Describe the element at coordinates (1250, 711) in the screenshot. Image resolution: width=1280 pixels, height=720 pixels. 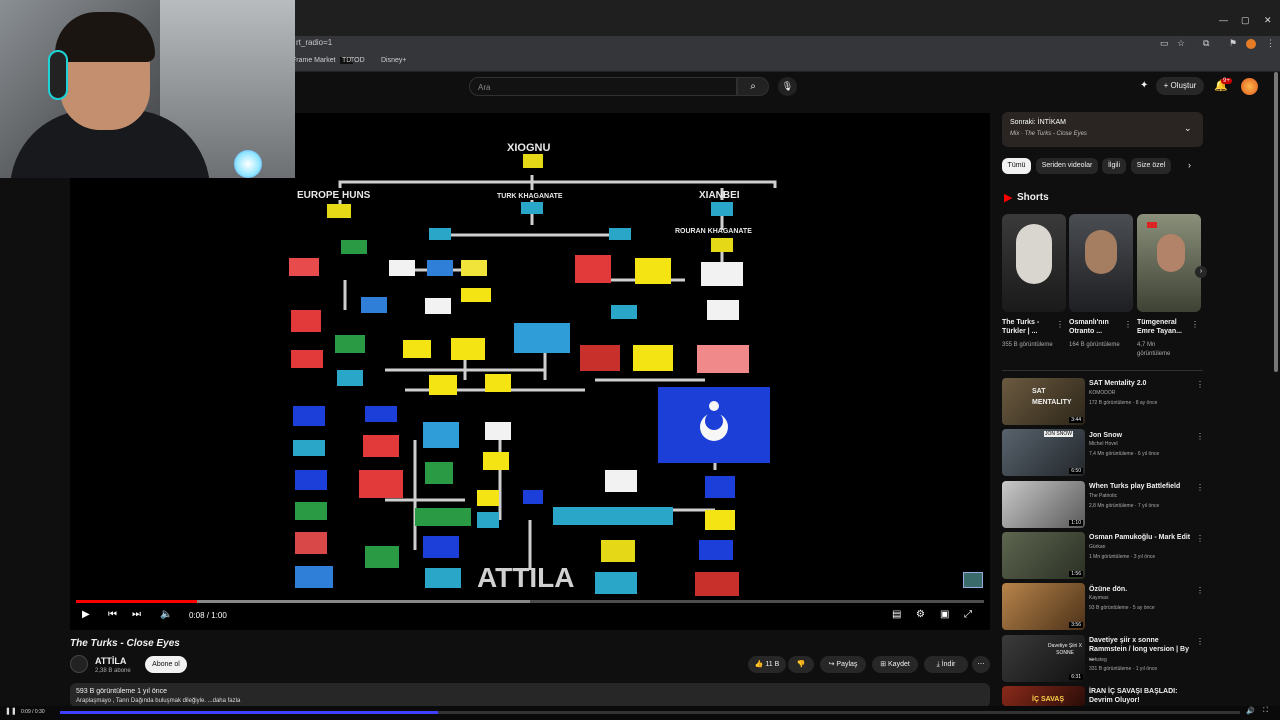
I see `volume-icon: 🔊` at that location.